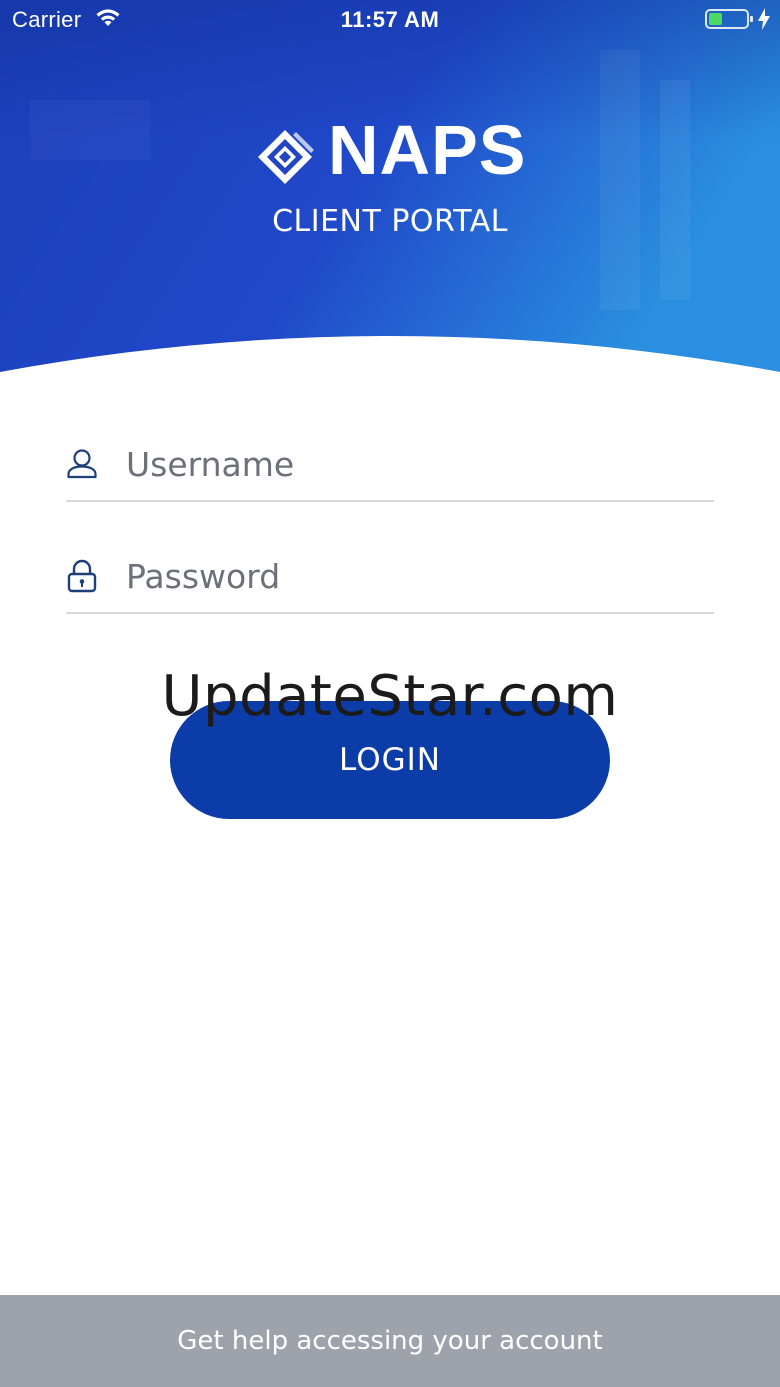  I want to click on status-time: 11:57 AM, so click(390, 19).